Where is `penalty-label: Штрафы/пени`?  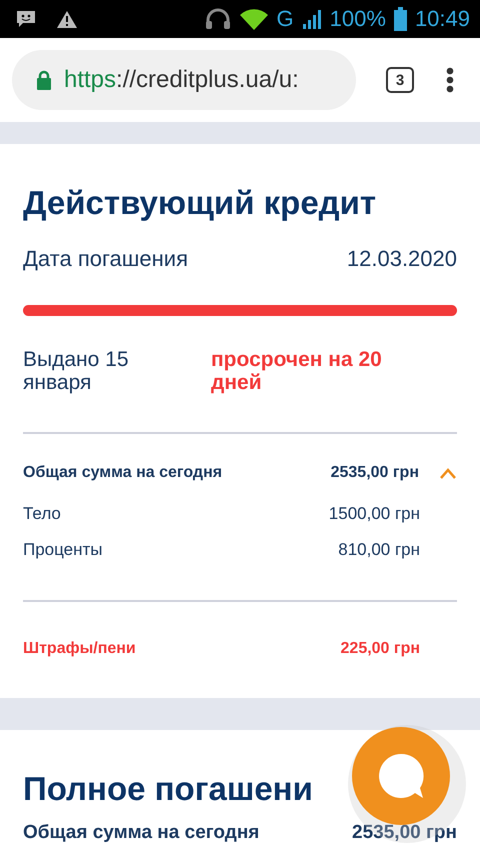 penalty-label: Штрафы/пени is located at coordinates (79, 649).